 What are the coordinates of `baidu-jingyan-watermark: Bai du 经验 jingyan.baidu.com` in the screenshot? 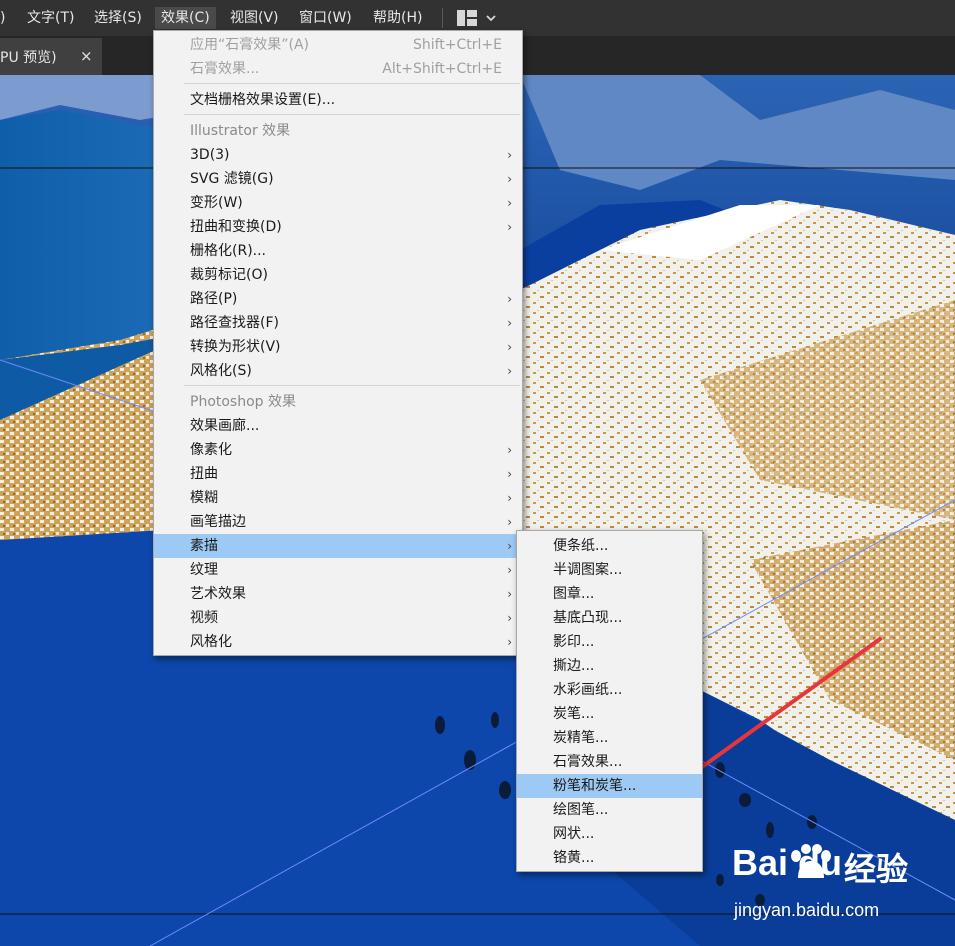 It's located at (842, 884).